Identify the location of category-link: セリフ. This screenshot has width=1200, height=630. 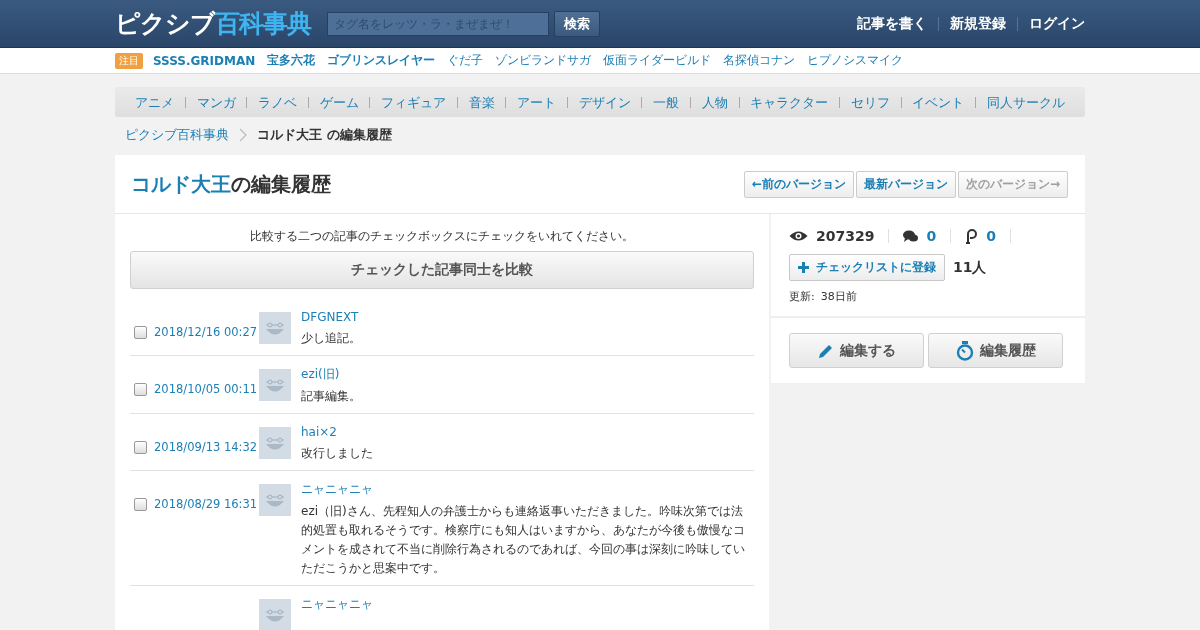
(870, 102).